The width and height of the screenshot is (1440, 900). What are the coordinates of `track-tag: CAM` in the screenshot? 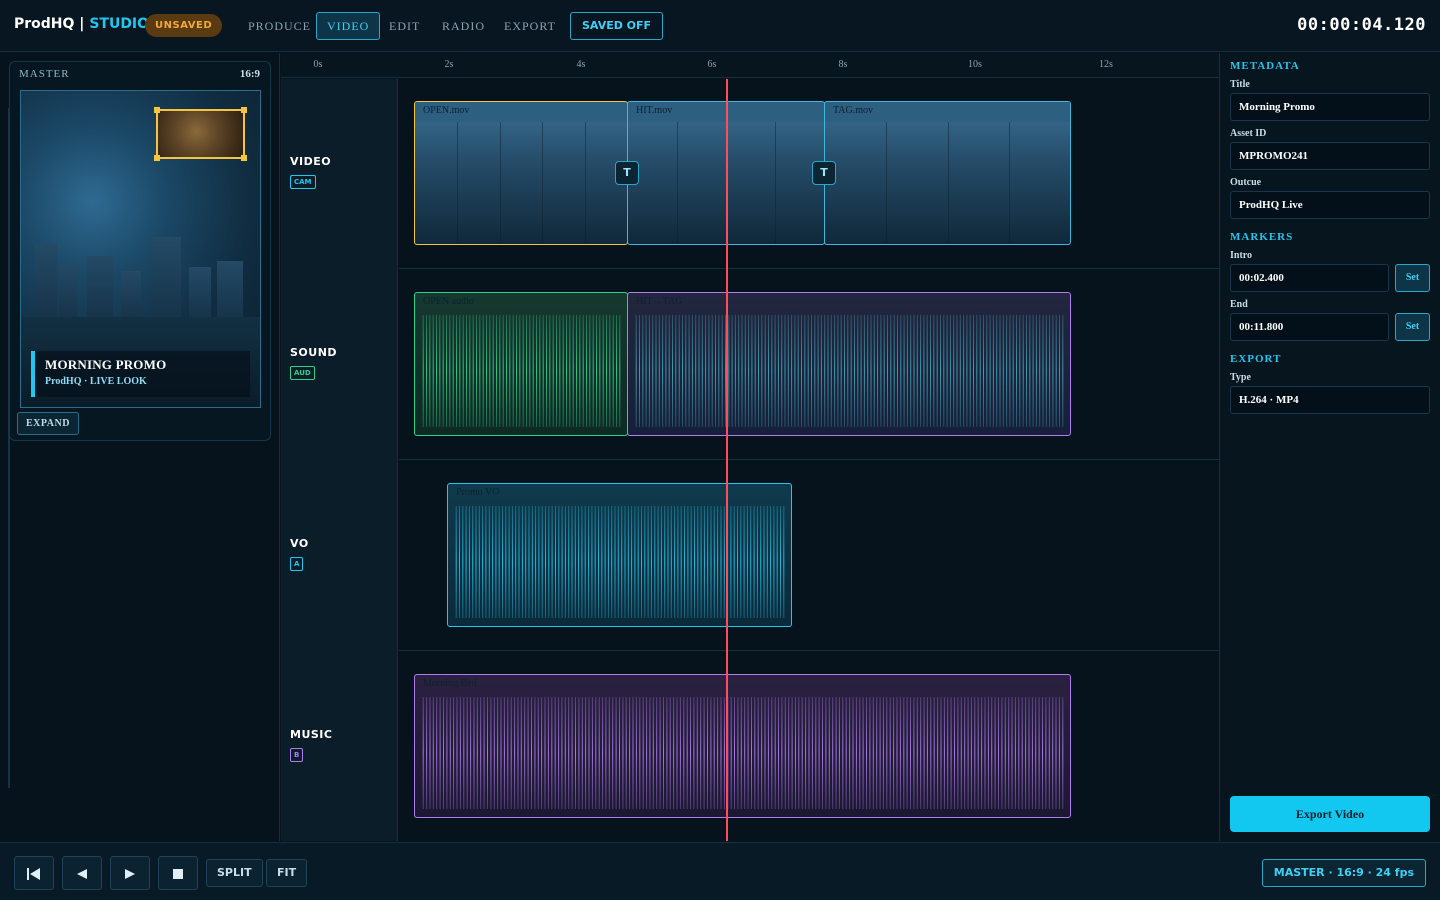 It's located at (303, 182).